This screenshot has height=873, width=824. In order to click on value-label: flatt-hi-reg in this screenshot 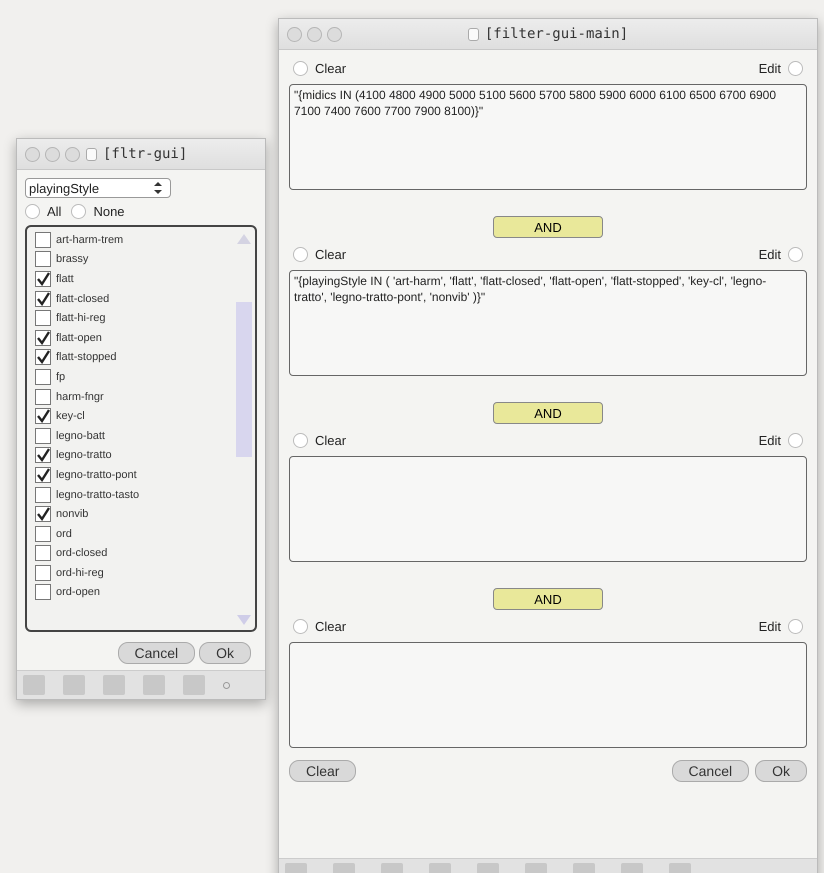, I will do `click(81, 318)`.